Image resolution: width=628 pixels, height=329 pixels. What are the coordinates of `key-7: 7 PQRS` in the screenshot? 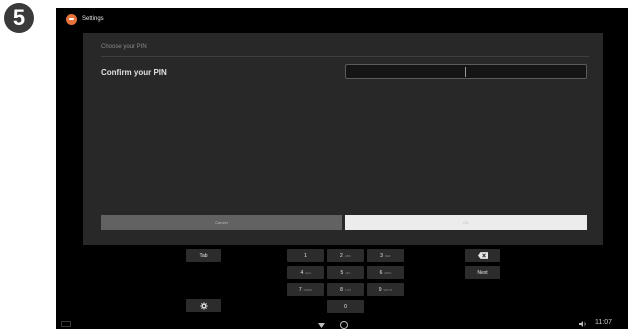 It's located at (305, 289).